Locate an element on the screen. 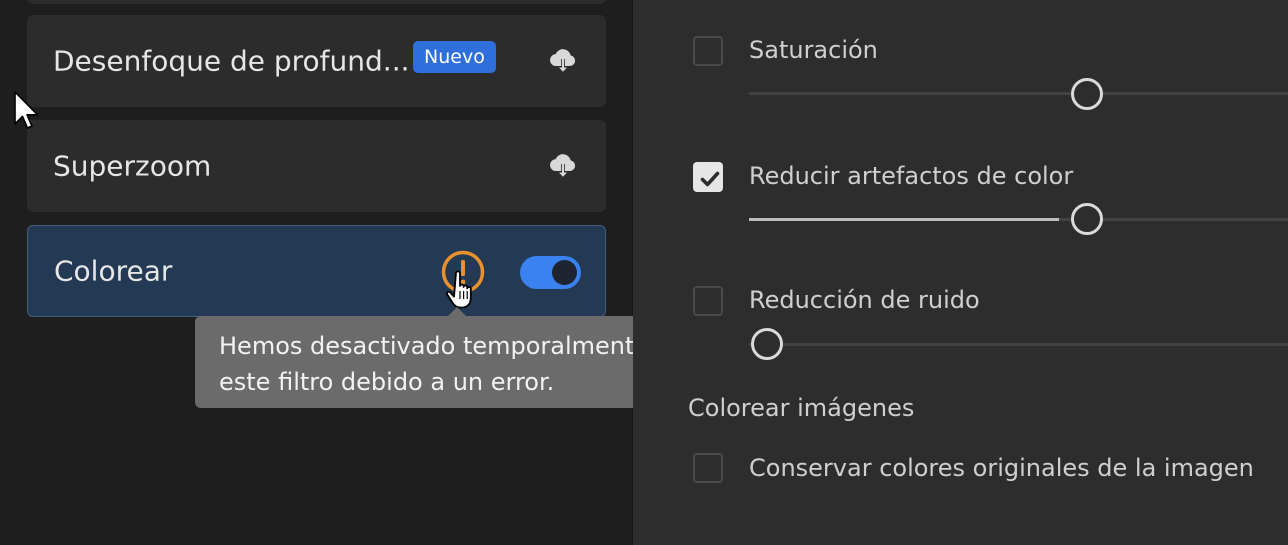 The height and width of the screenshot is (545, 1288). filter-card-superzoom: Superzoom is located at coordinates (316, 166).